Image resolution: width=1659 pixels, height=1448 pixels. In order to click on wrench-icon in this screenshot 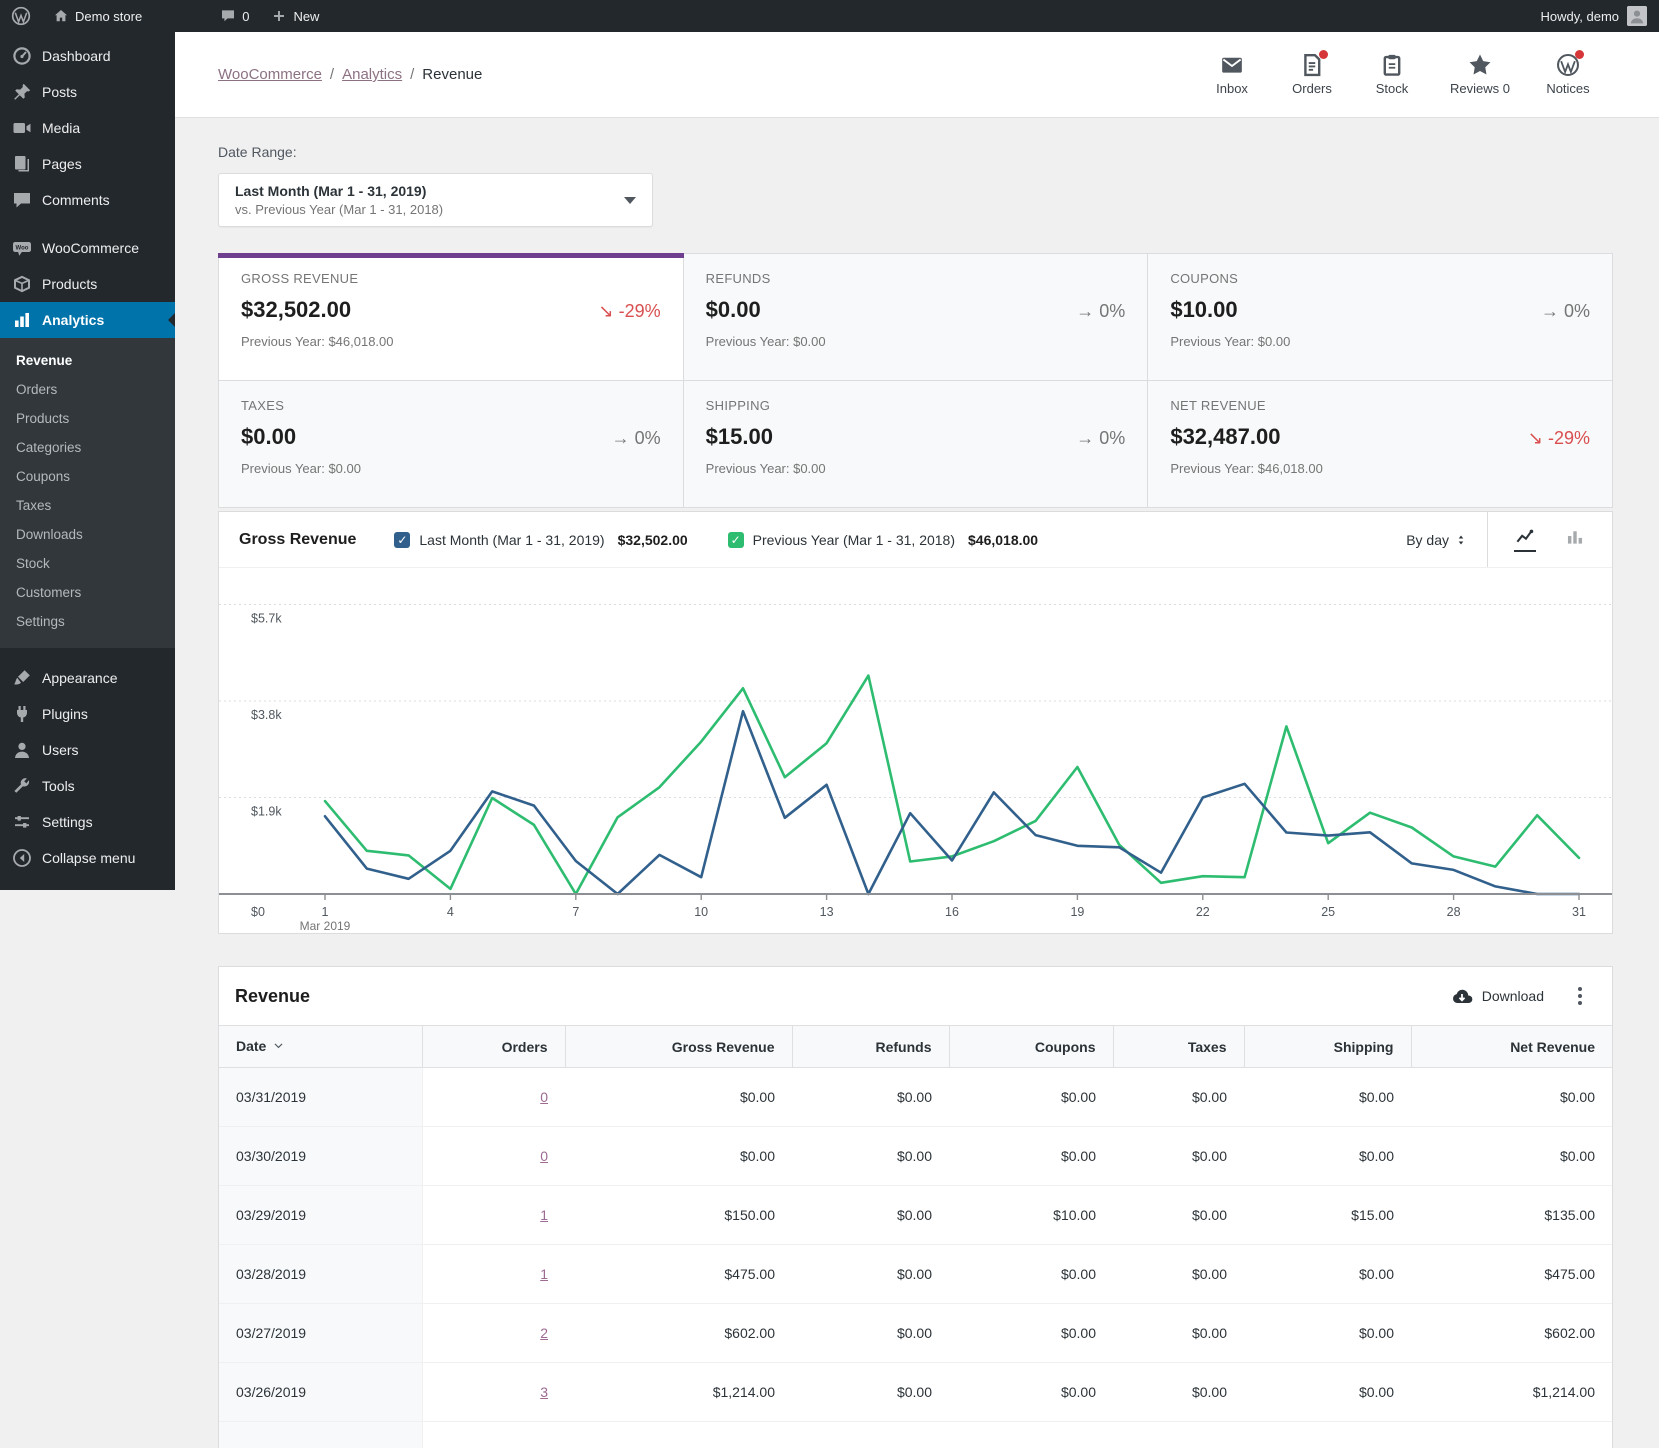, I will do `click(22, 786)`.